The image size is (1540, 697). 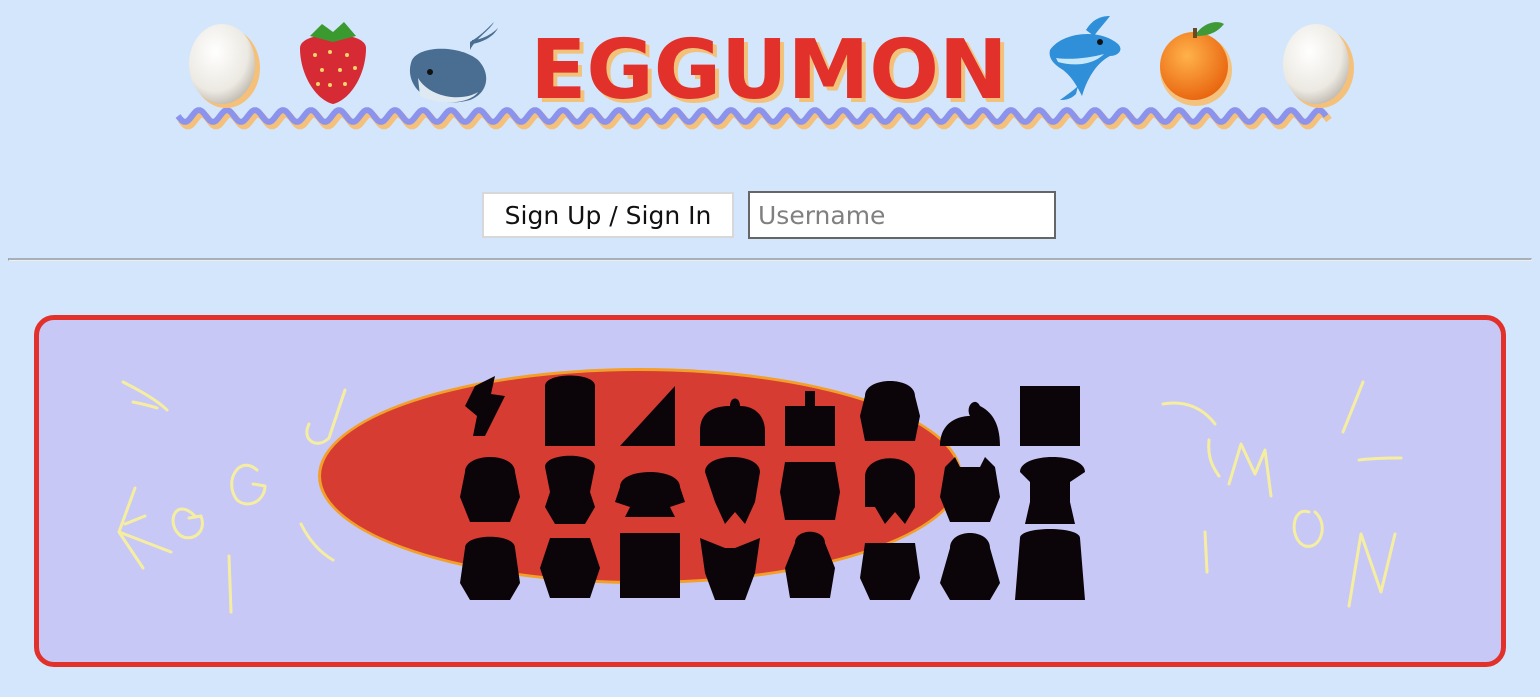 I want to click on divider, so click(x=770, y=259).